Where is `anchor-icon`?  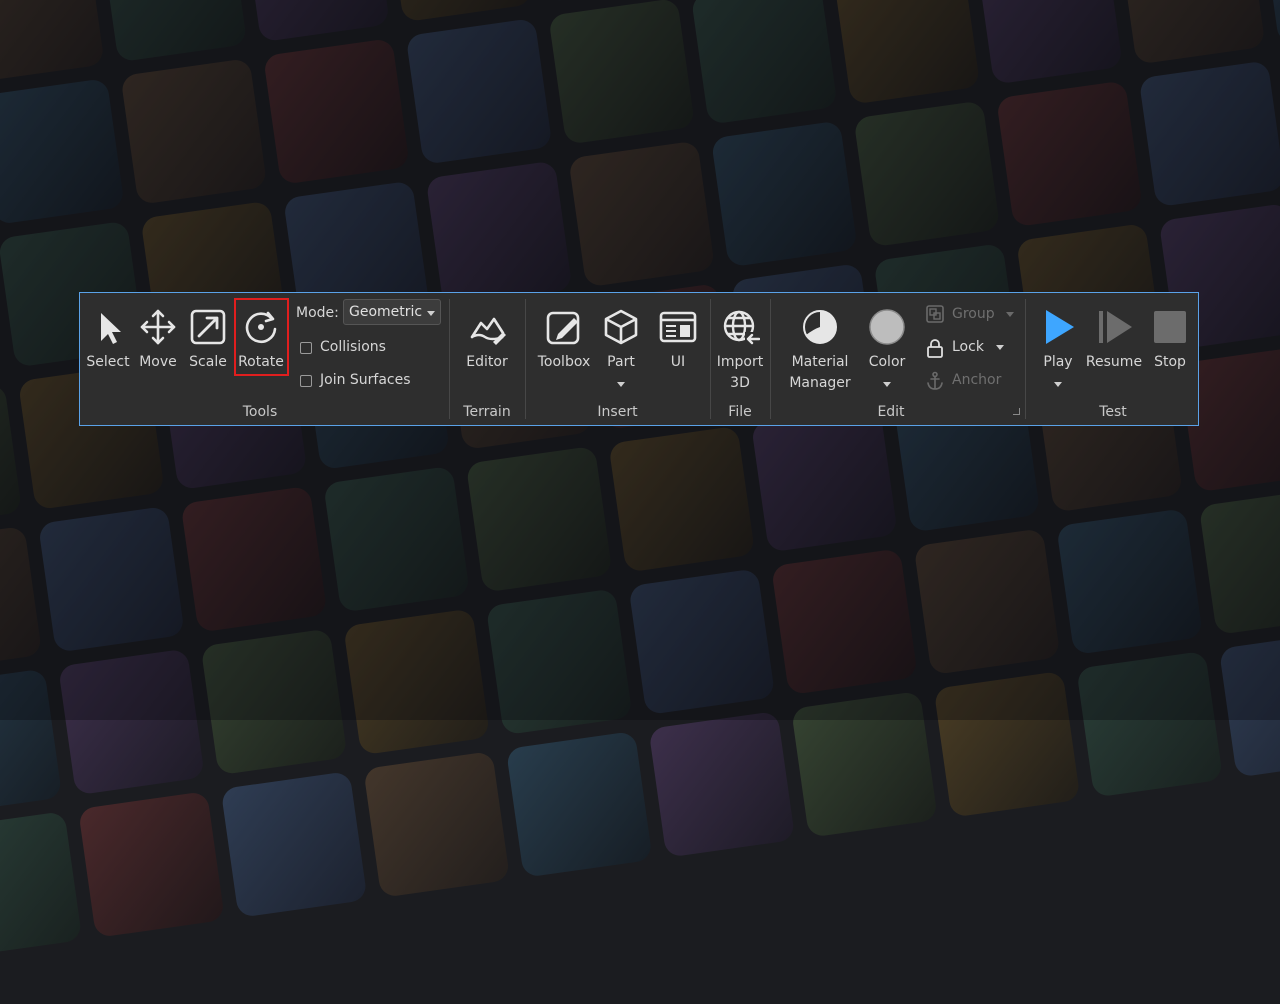 anchor-icon is located at coordinates (935, 380).